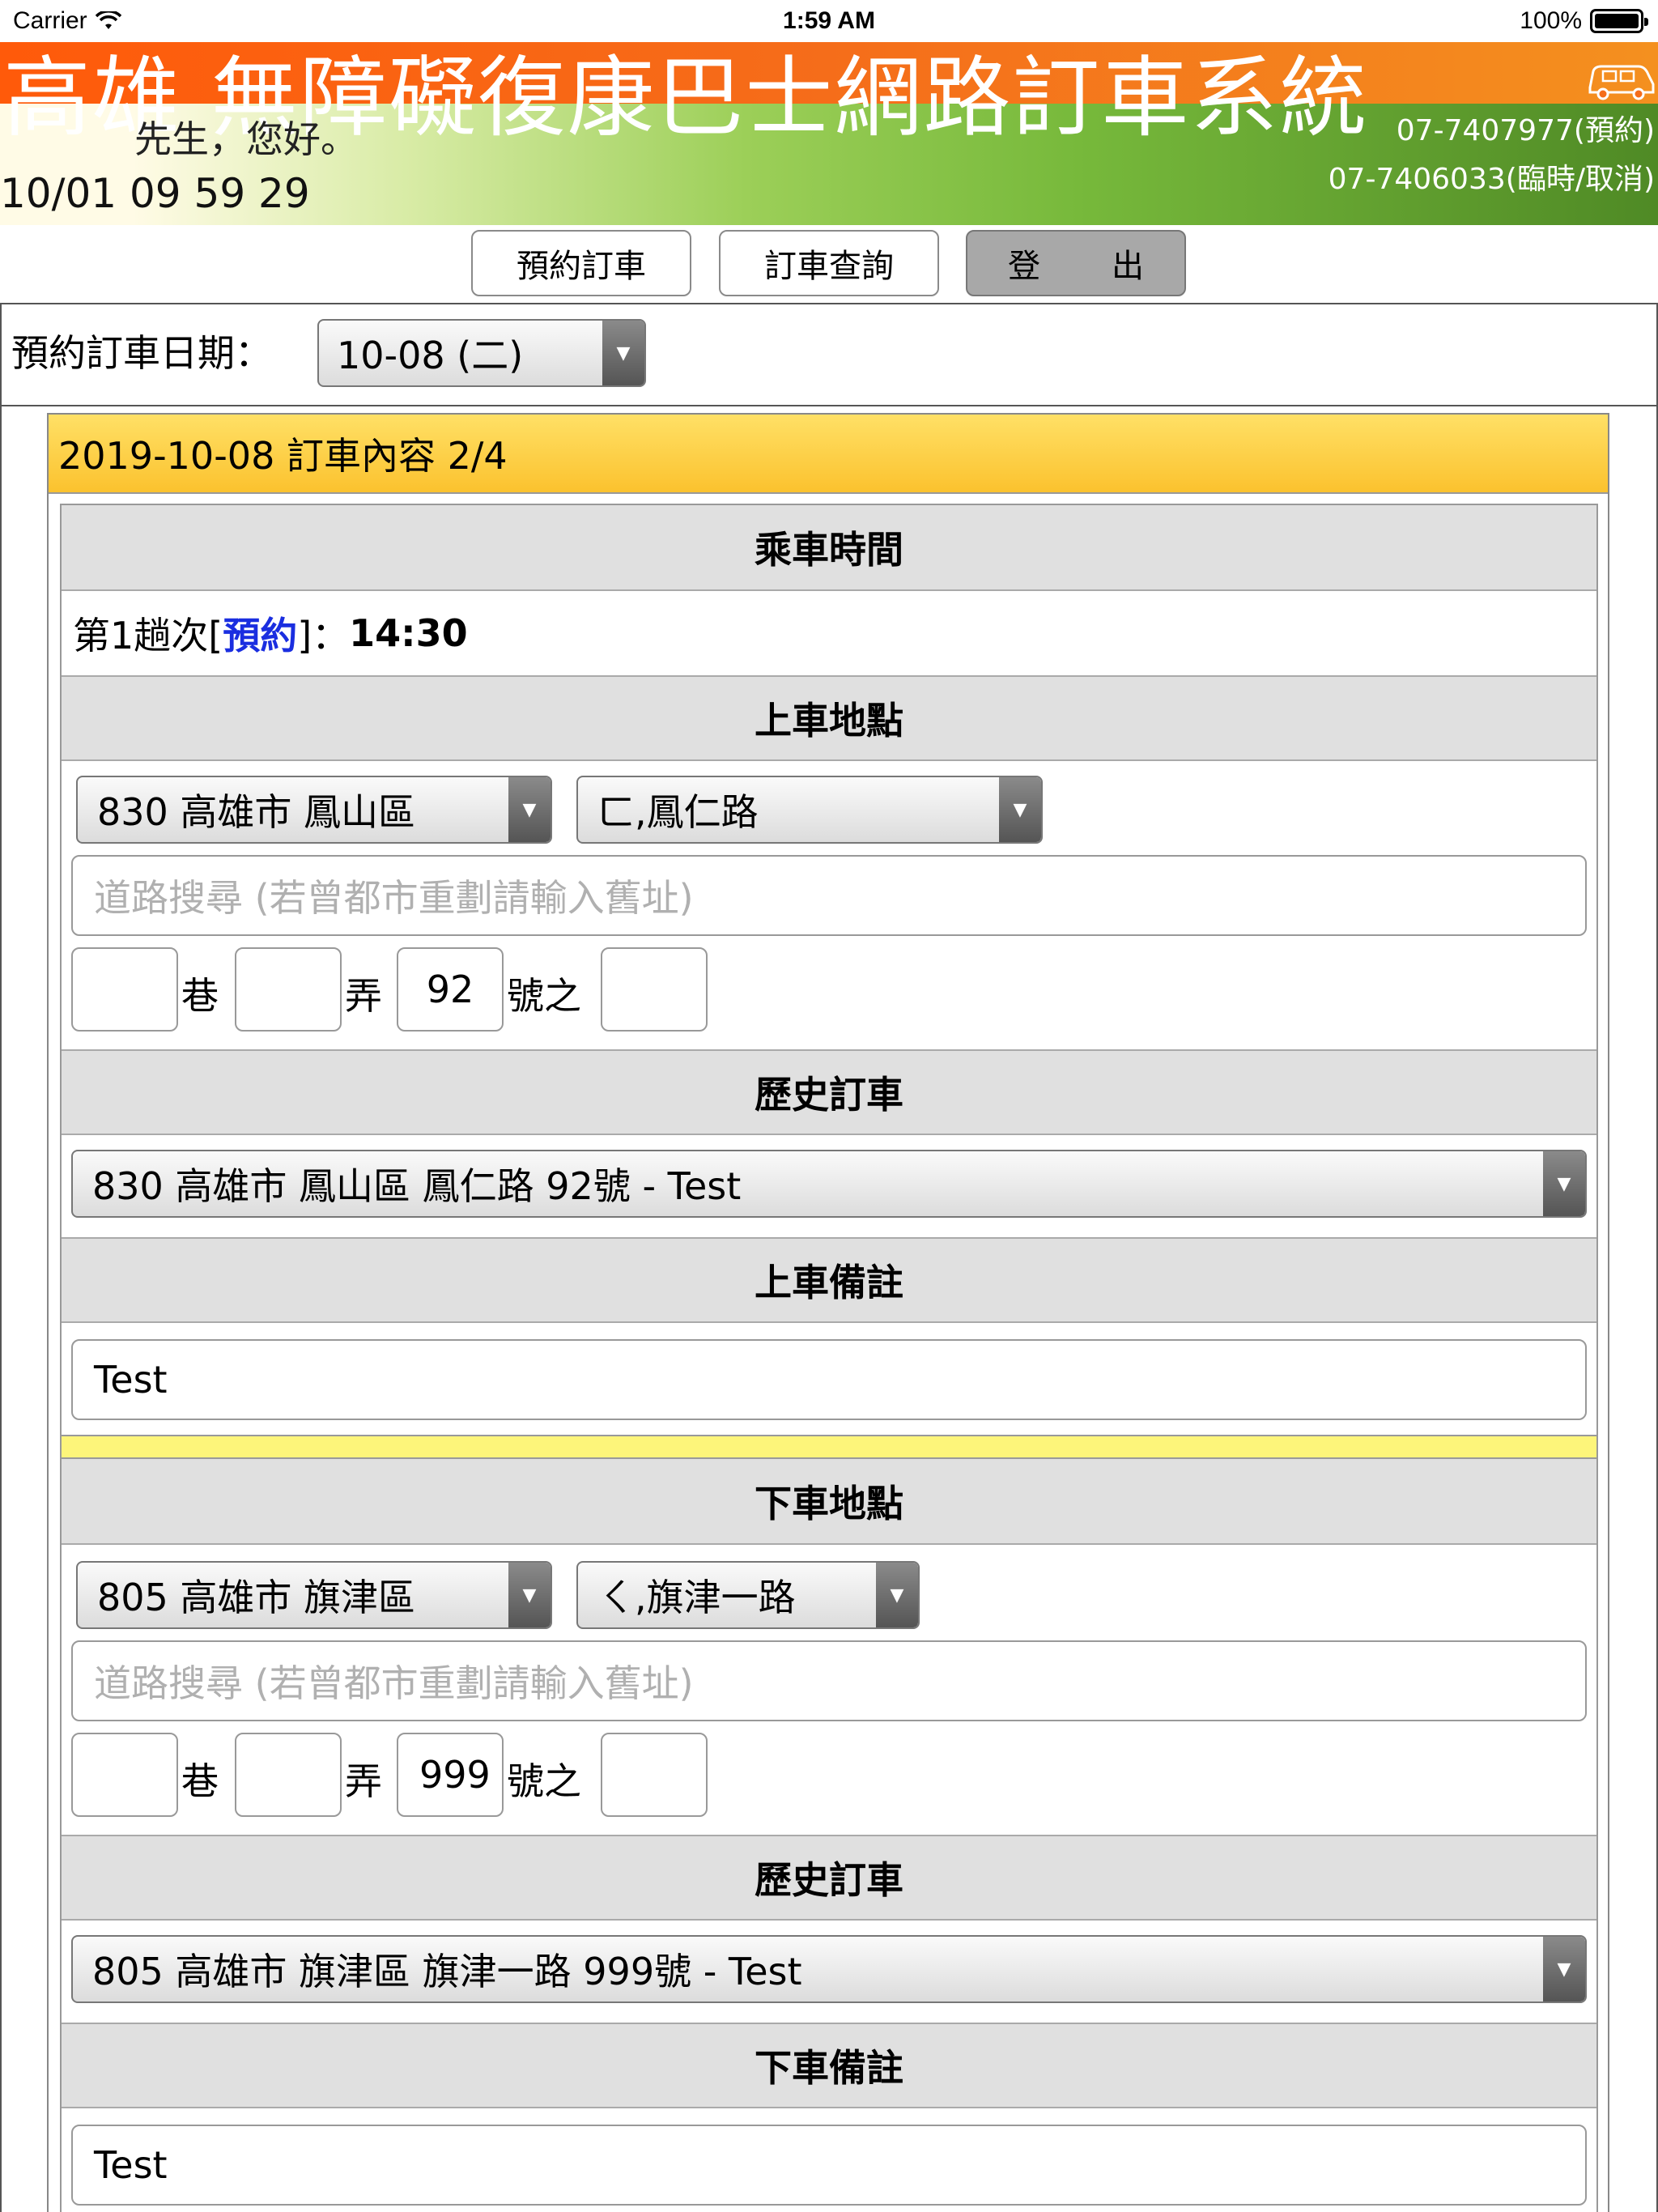 Image resolution: width=1658 pixels, height=2212 pixels. What do you see at coordinates (363, 996) in the screenshot?
I see `pickup-alley-label: 弄` at bounding box center [363, 996].